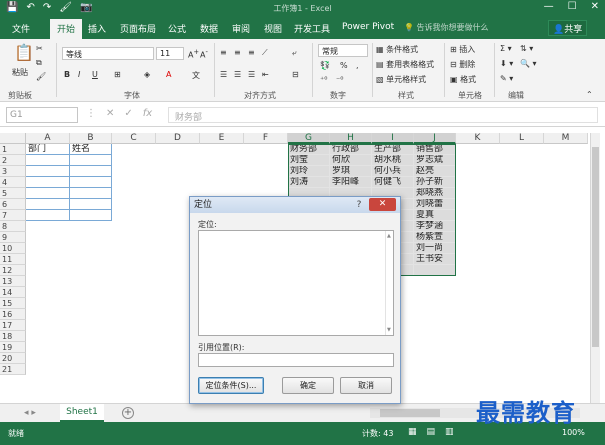 This screenshot has height=445, width=605. I want to click on table-cell: 胡水桃, so click(393, 160).